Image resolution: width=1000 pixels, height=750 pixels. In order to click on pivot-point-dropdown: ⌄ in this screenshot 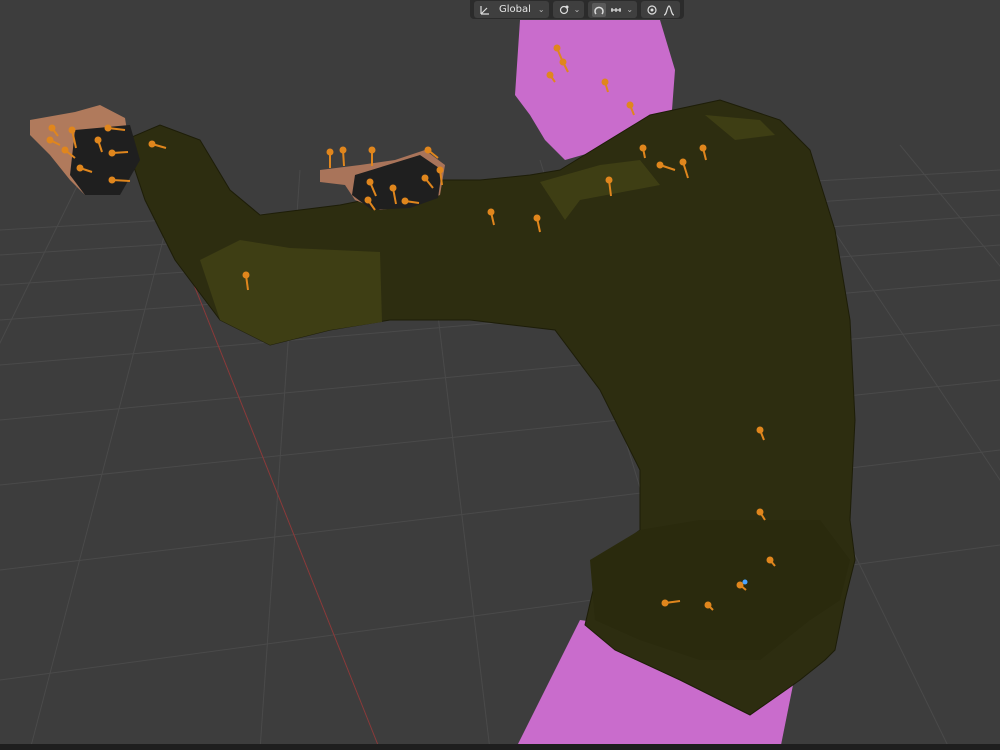, I will do `click(568, 9)`.